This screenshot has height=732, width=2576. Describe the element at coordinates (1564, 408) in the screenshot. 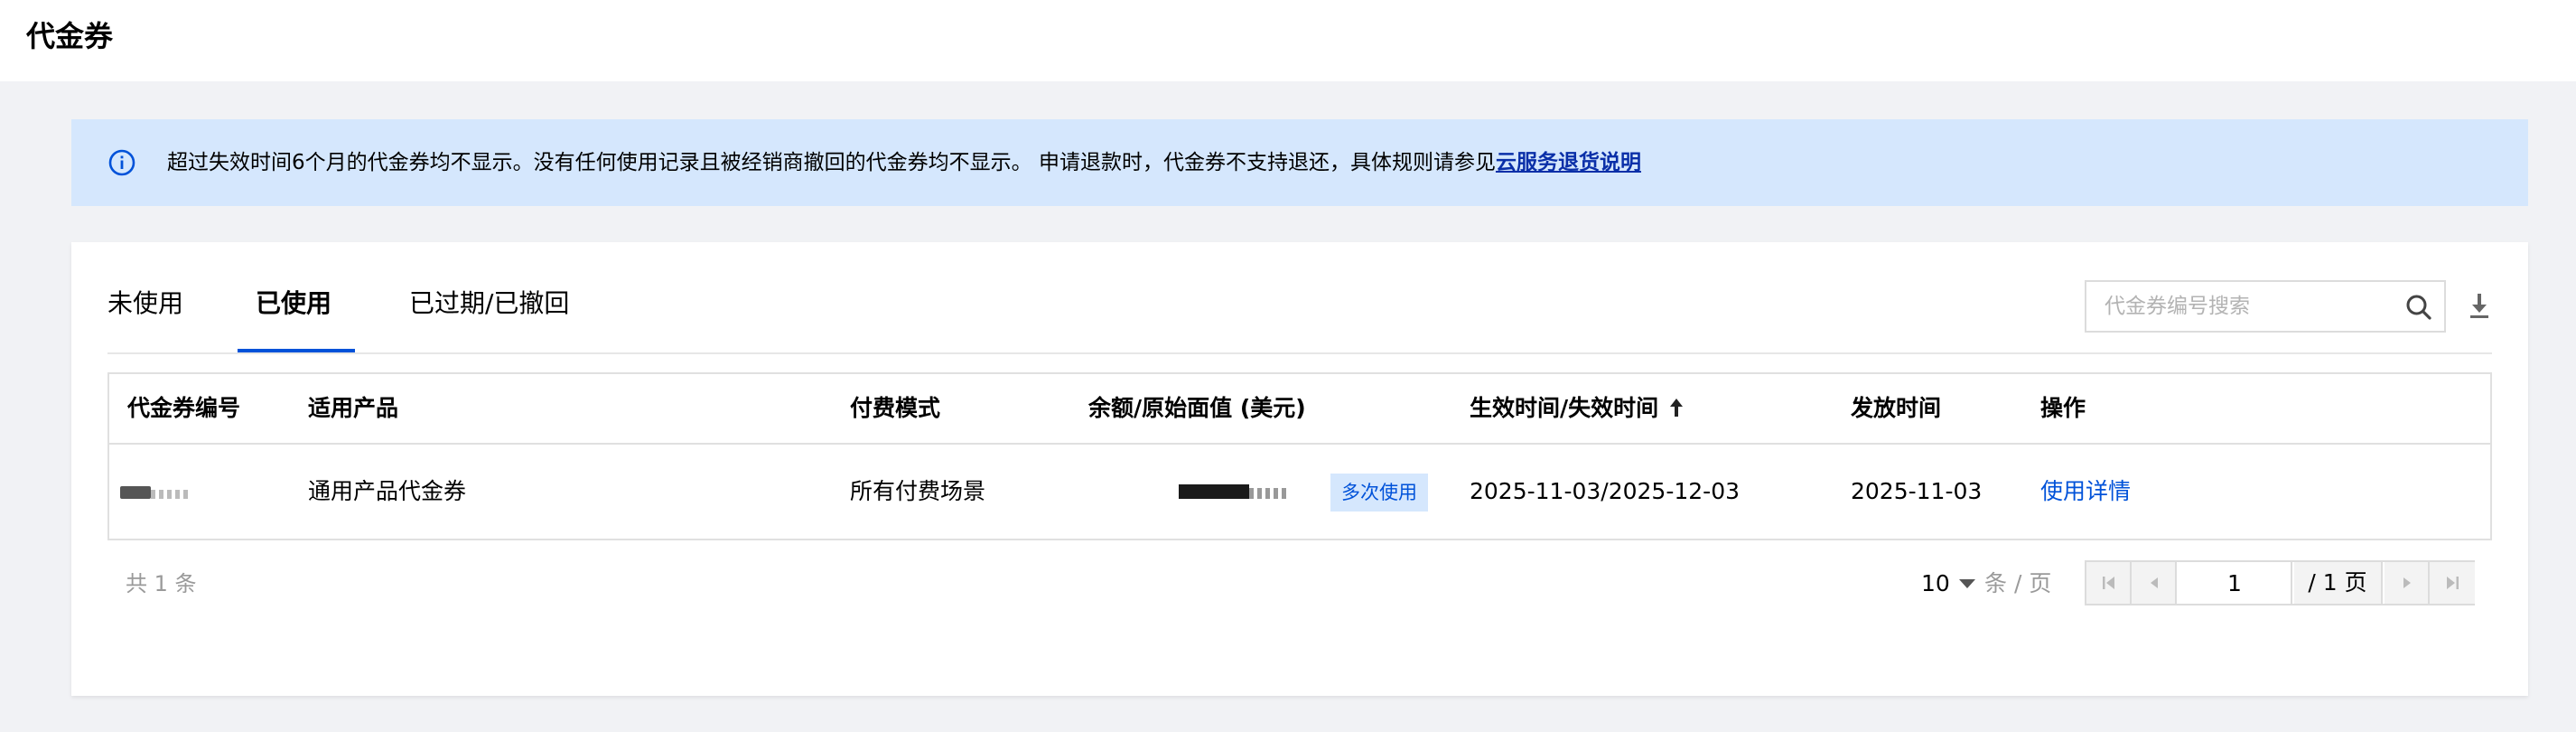

I see `col-validity-label: 生效时间/失效时间` at that location.